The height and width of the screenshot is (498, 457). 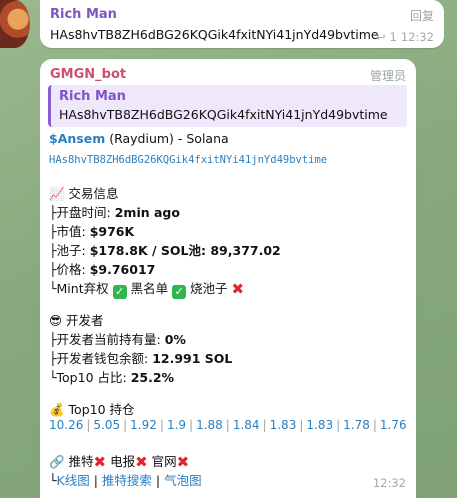 I want to click on tree-prefix: └, so click(x=53, y=480).